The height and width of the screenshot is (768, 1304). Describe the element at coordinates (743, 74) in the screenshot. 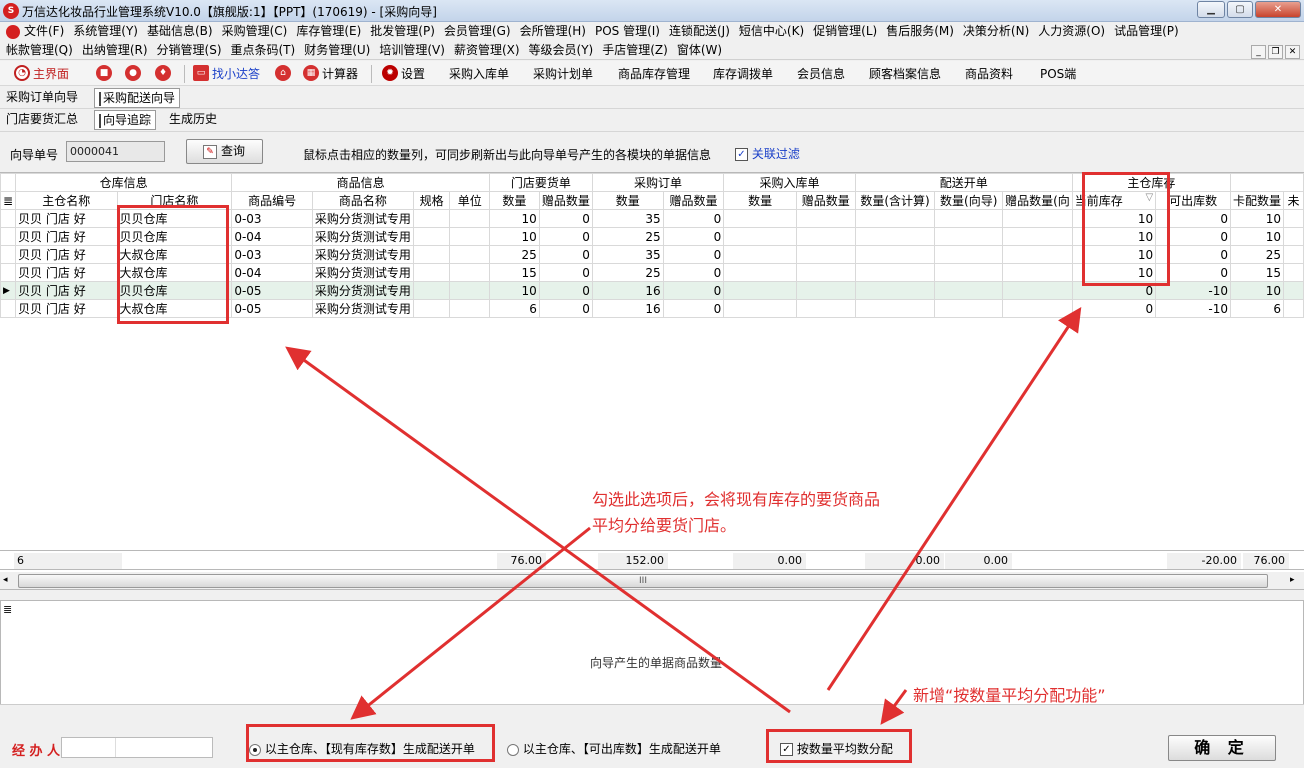

I see `toolbar-transfer: 库存调拨单` at that location.